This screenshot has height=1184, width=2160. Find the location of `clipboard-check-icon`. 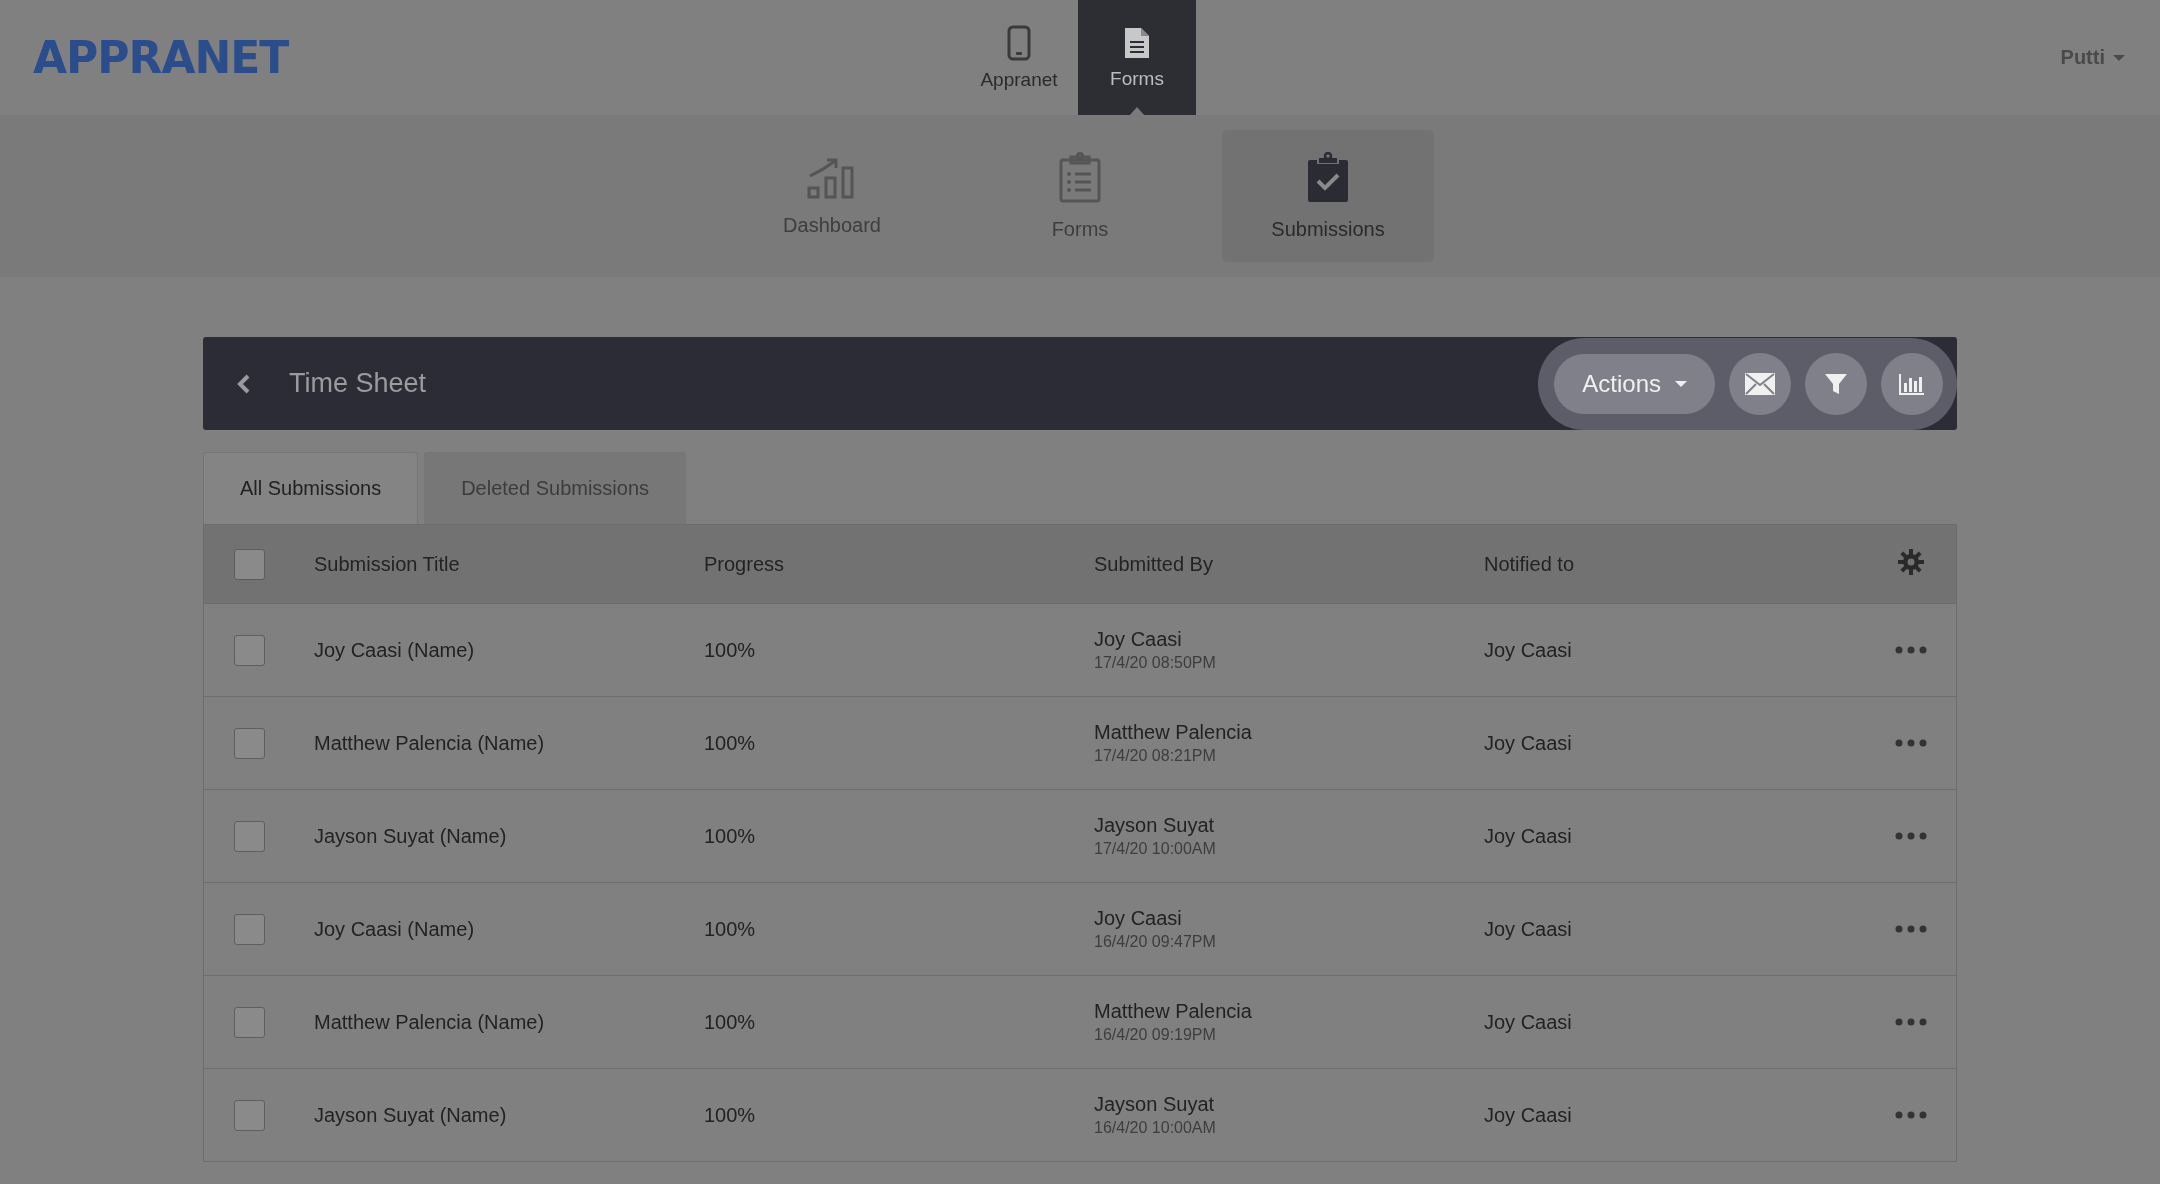

clipboard-check-icon is located at coordinates (1328, 177).